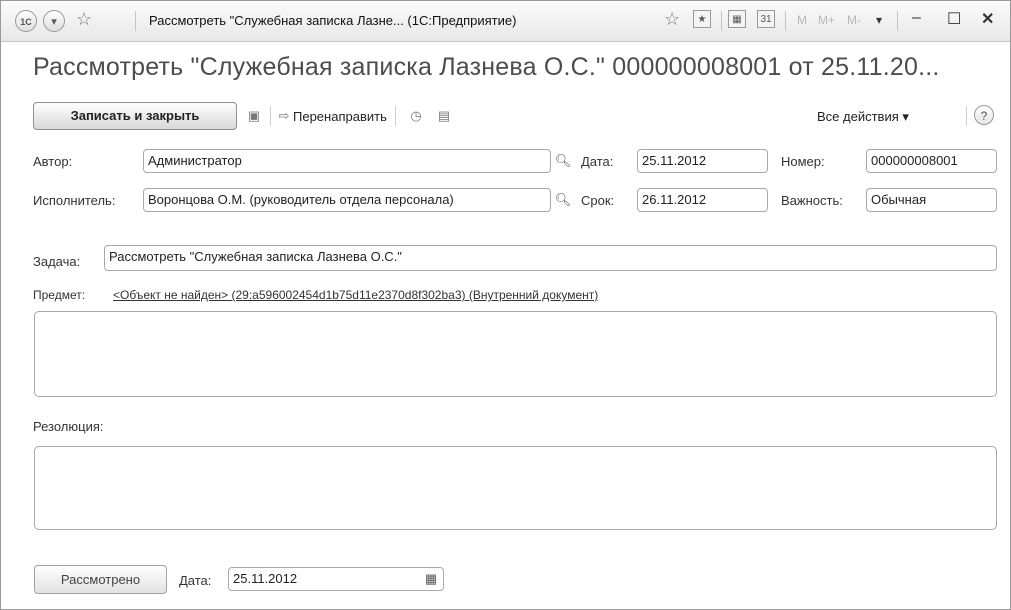 Image resolution: width=1011 pixels, height=610 pixels. What do you see at coordinates (444, 116) in the screenshot?
I see `structure-icon: ▤` at bounding box center [444, 116].